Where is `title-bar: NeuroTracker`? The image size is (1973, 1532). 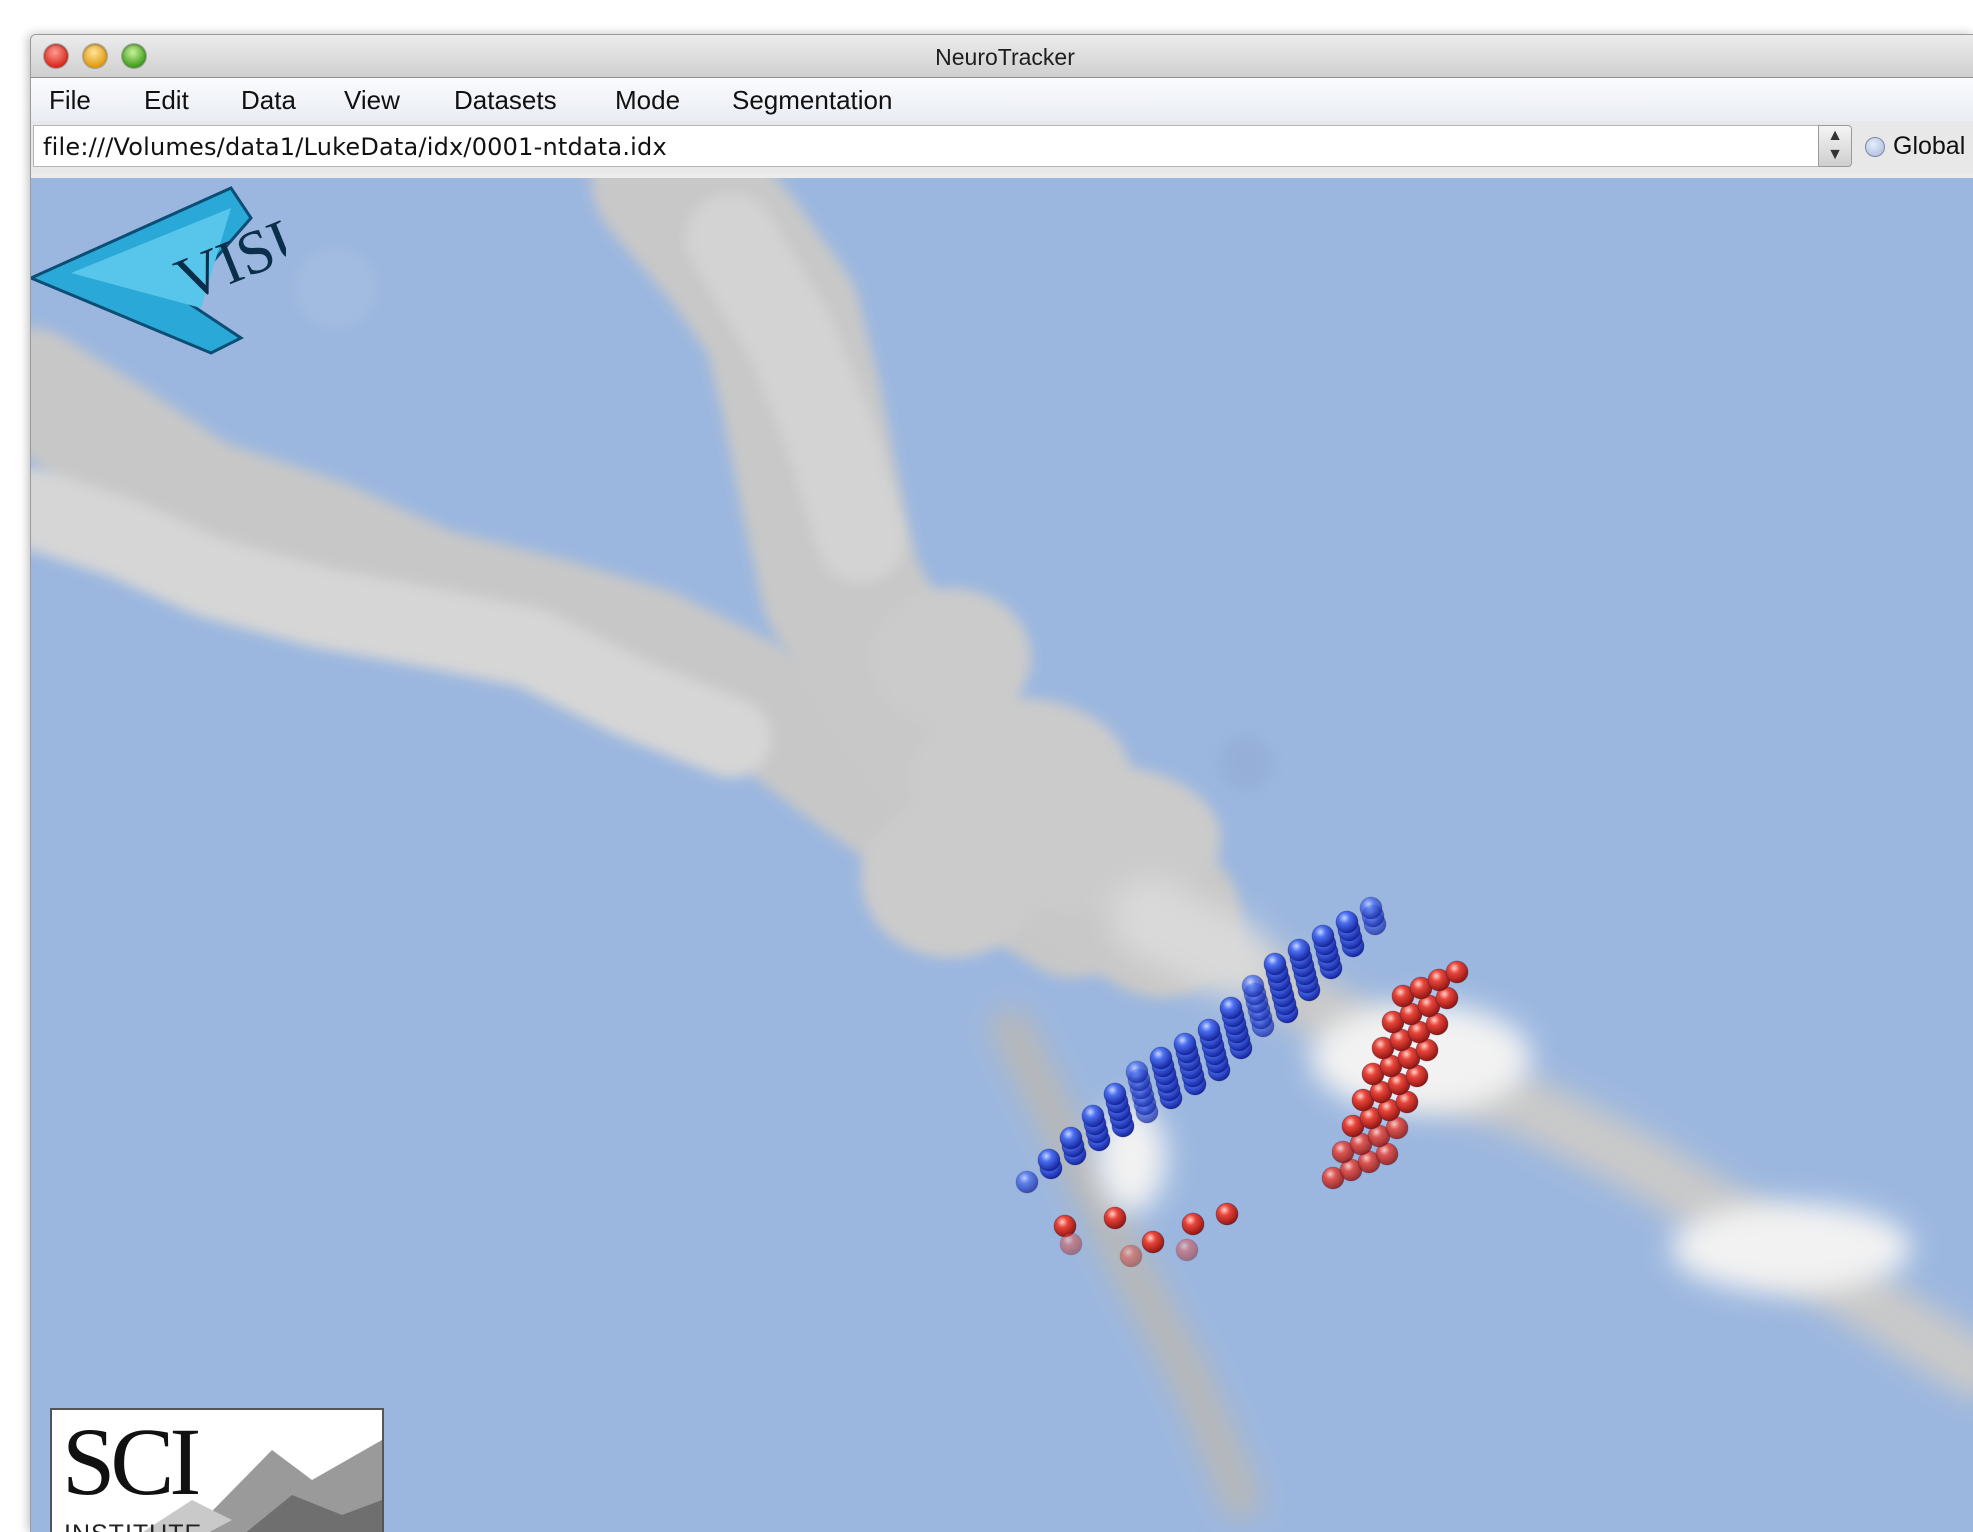 title-bar: NeuroTracker is located at coordinates (1002, 56).